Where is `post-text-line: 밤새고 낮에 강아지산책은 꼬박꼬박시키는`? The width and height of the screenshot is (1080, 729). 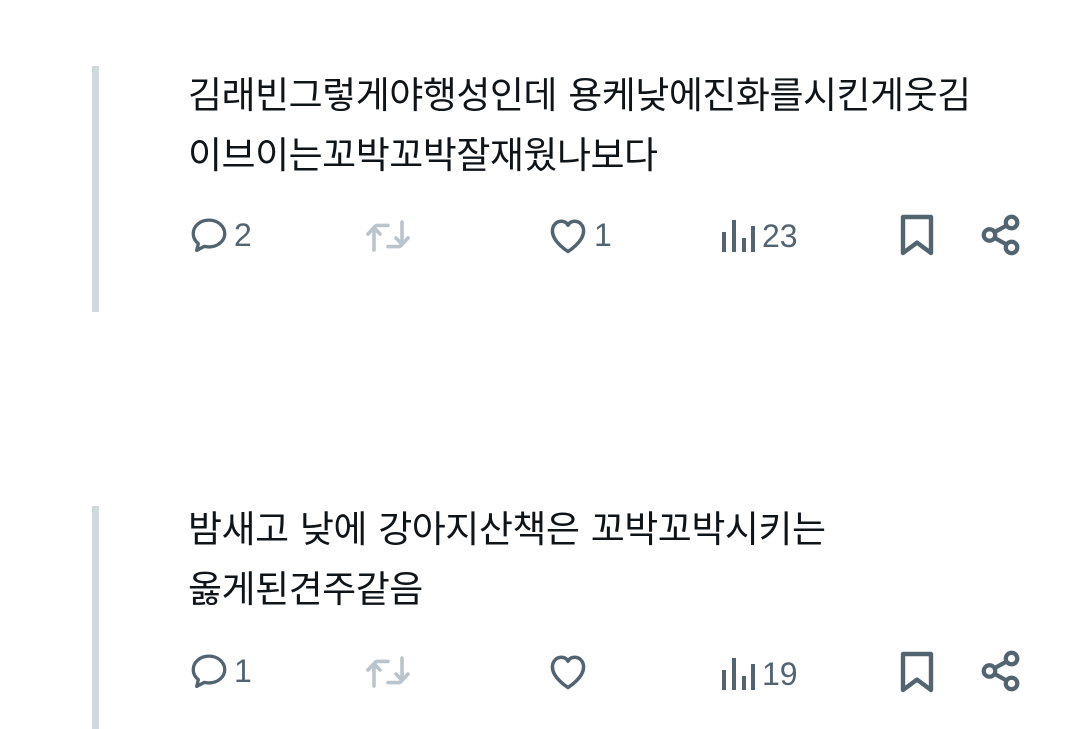 post-text-line: 밤새고 낮에 강아지산책은 꼬박꼬박시키는 is located at coordinates (507, 529).